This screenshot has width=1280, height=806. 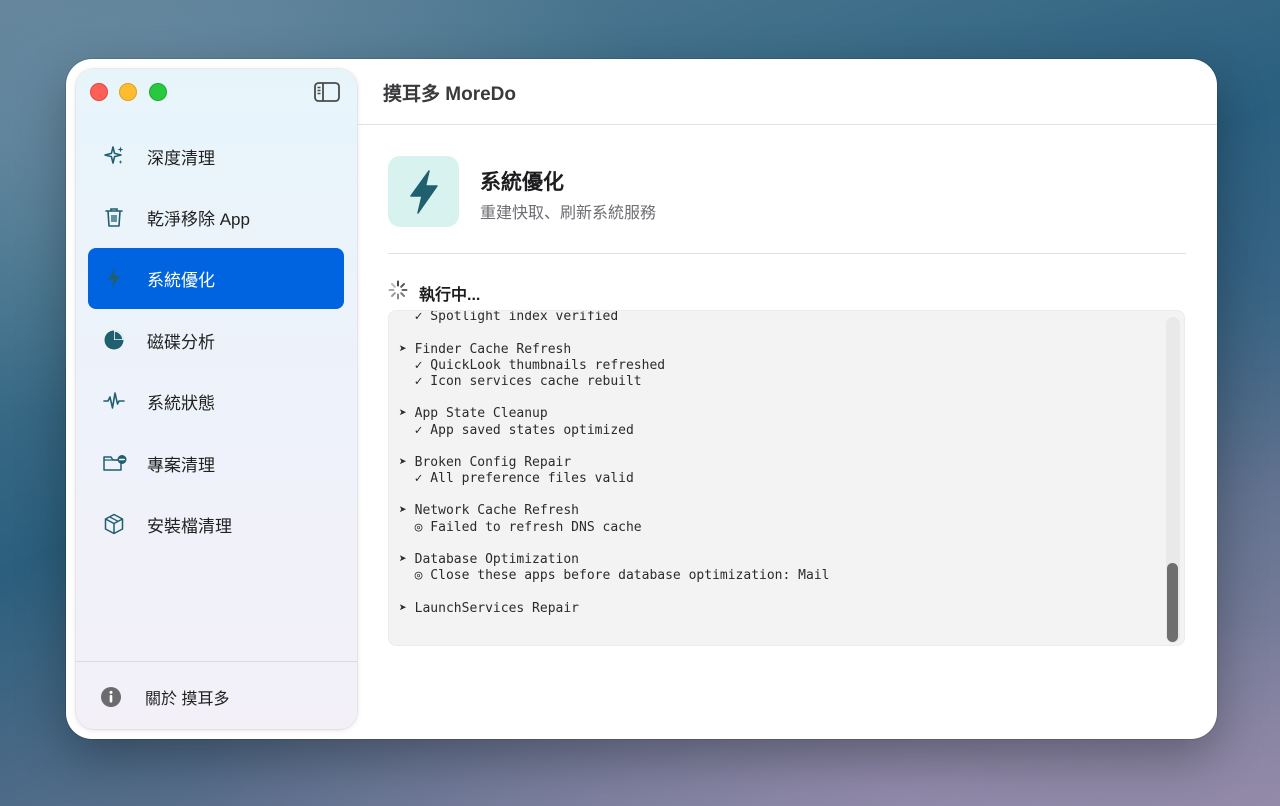 What do you see at coordinates (181, 280) in the screenshot?
I see `sidebar-item-label: 系統優化` at bounding box center [181, 280].